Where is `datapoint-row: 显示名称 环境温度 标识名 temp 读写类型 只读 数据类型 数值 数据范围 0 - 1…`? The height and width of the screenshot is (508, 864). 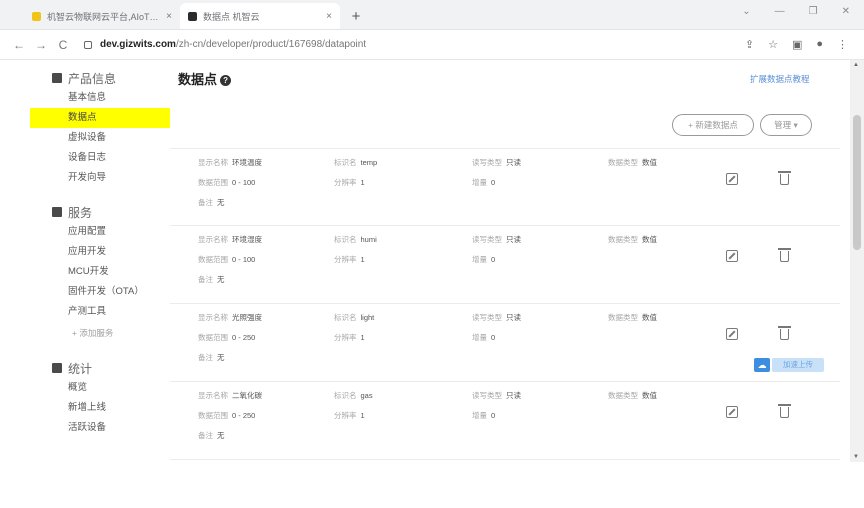
datapoint-row: 显示名称 环境温度 标识名 temp 读写类型 只读 数据类型 数值 数据范围 0 - 1… is located at coordinates (505, 187).